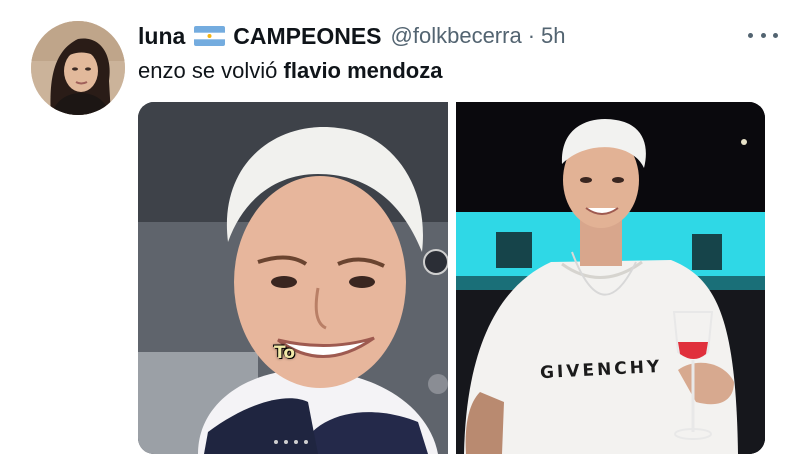  What do you see at coordinates (363, 70) in the screenshot?
I see `tweet-text-bold: flavio mendoza` at bounding box center [363, 70].